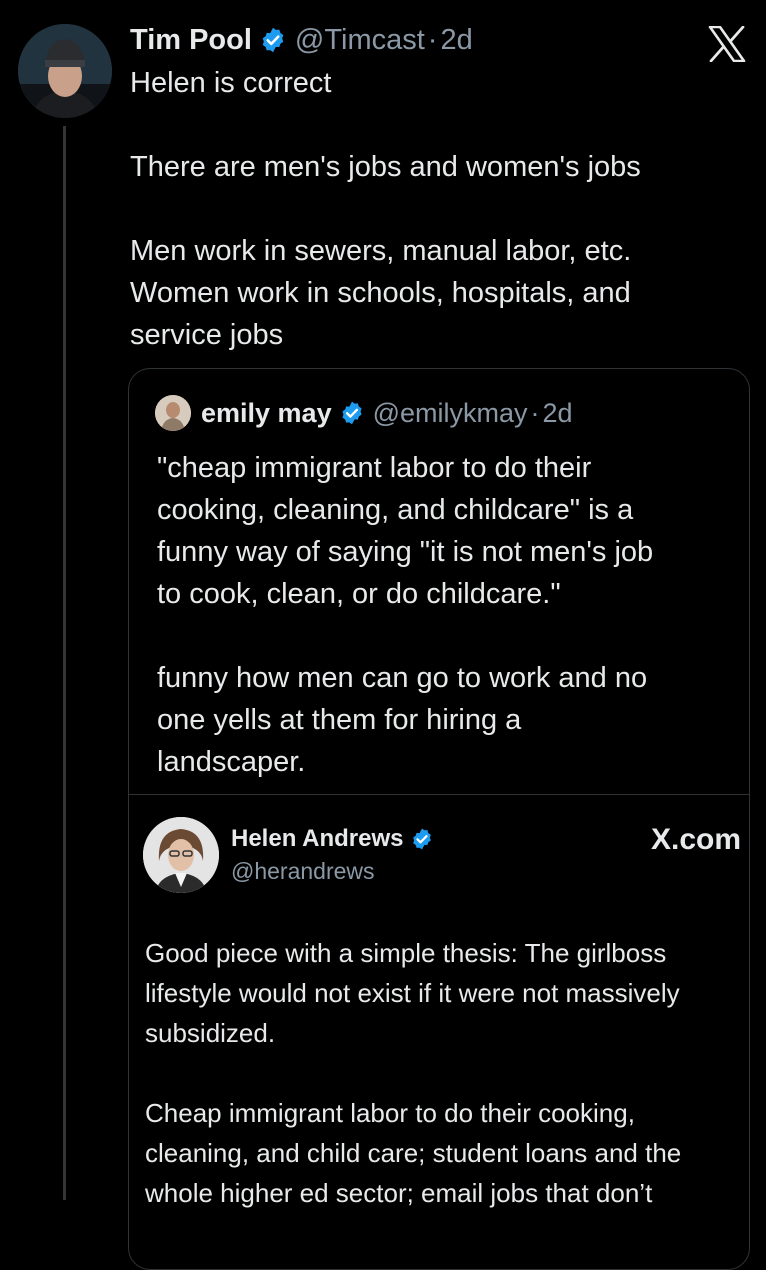 The width and height of the screenshot is (766, 1270). What do you see at coordinates (303, 871) in the screenshot?
I see `embedded-author-handle: @herandrews` at bounding box center [303, 871].